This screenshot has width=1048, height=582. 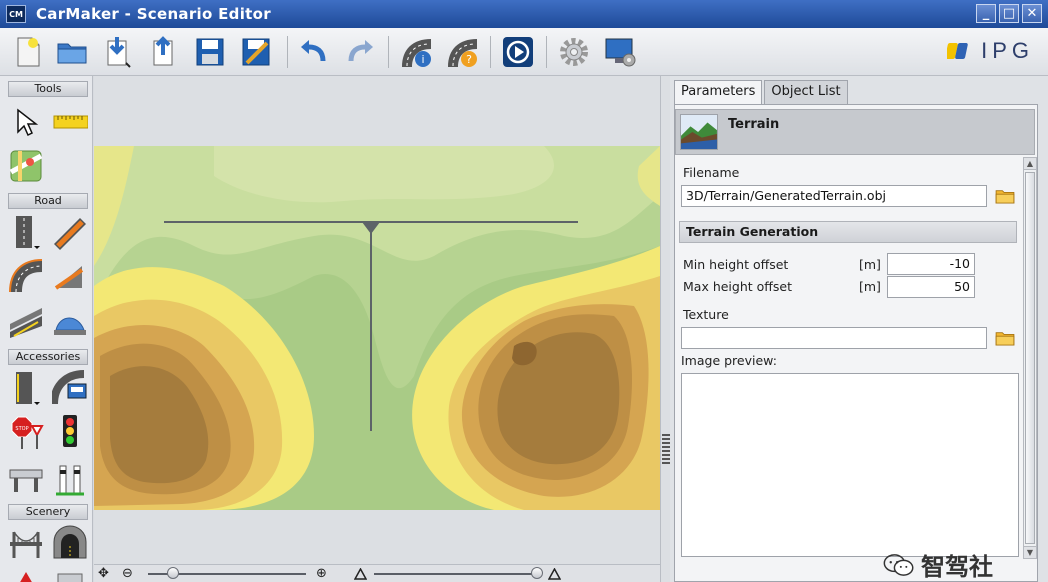 I want to click on object-title: Terrain, so click(x=754, y=124).